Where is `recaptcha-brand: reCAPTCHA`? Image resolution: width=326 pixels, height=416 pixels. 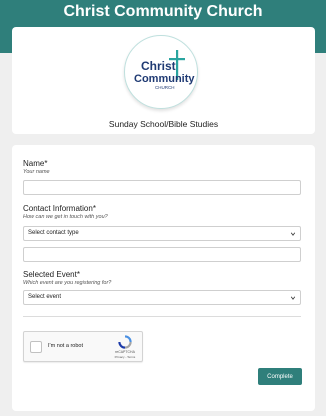 recaptcha-brand: reCAPTCHA is located at coordinates (125, 352).